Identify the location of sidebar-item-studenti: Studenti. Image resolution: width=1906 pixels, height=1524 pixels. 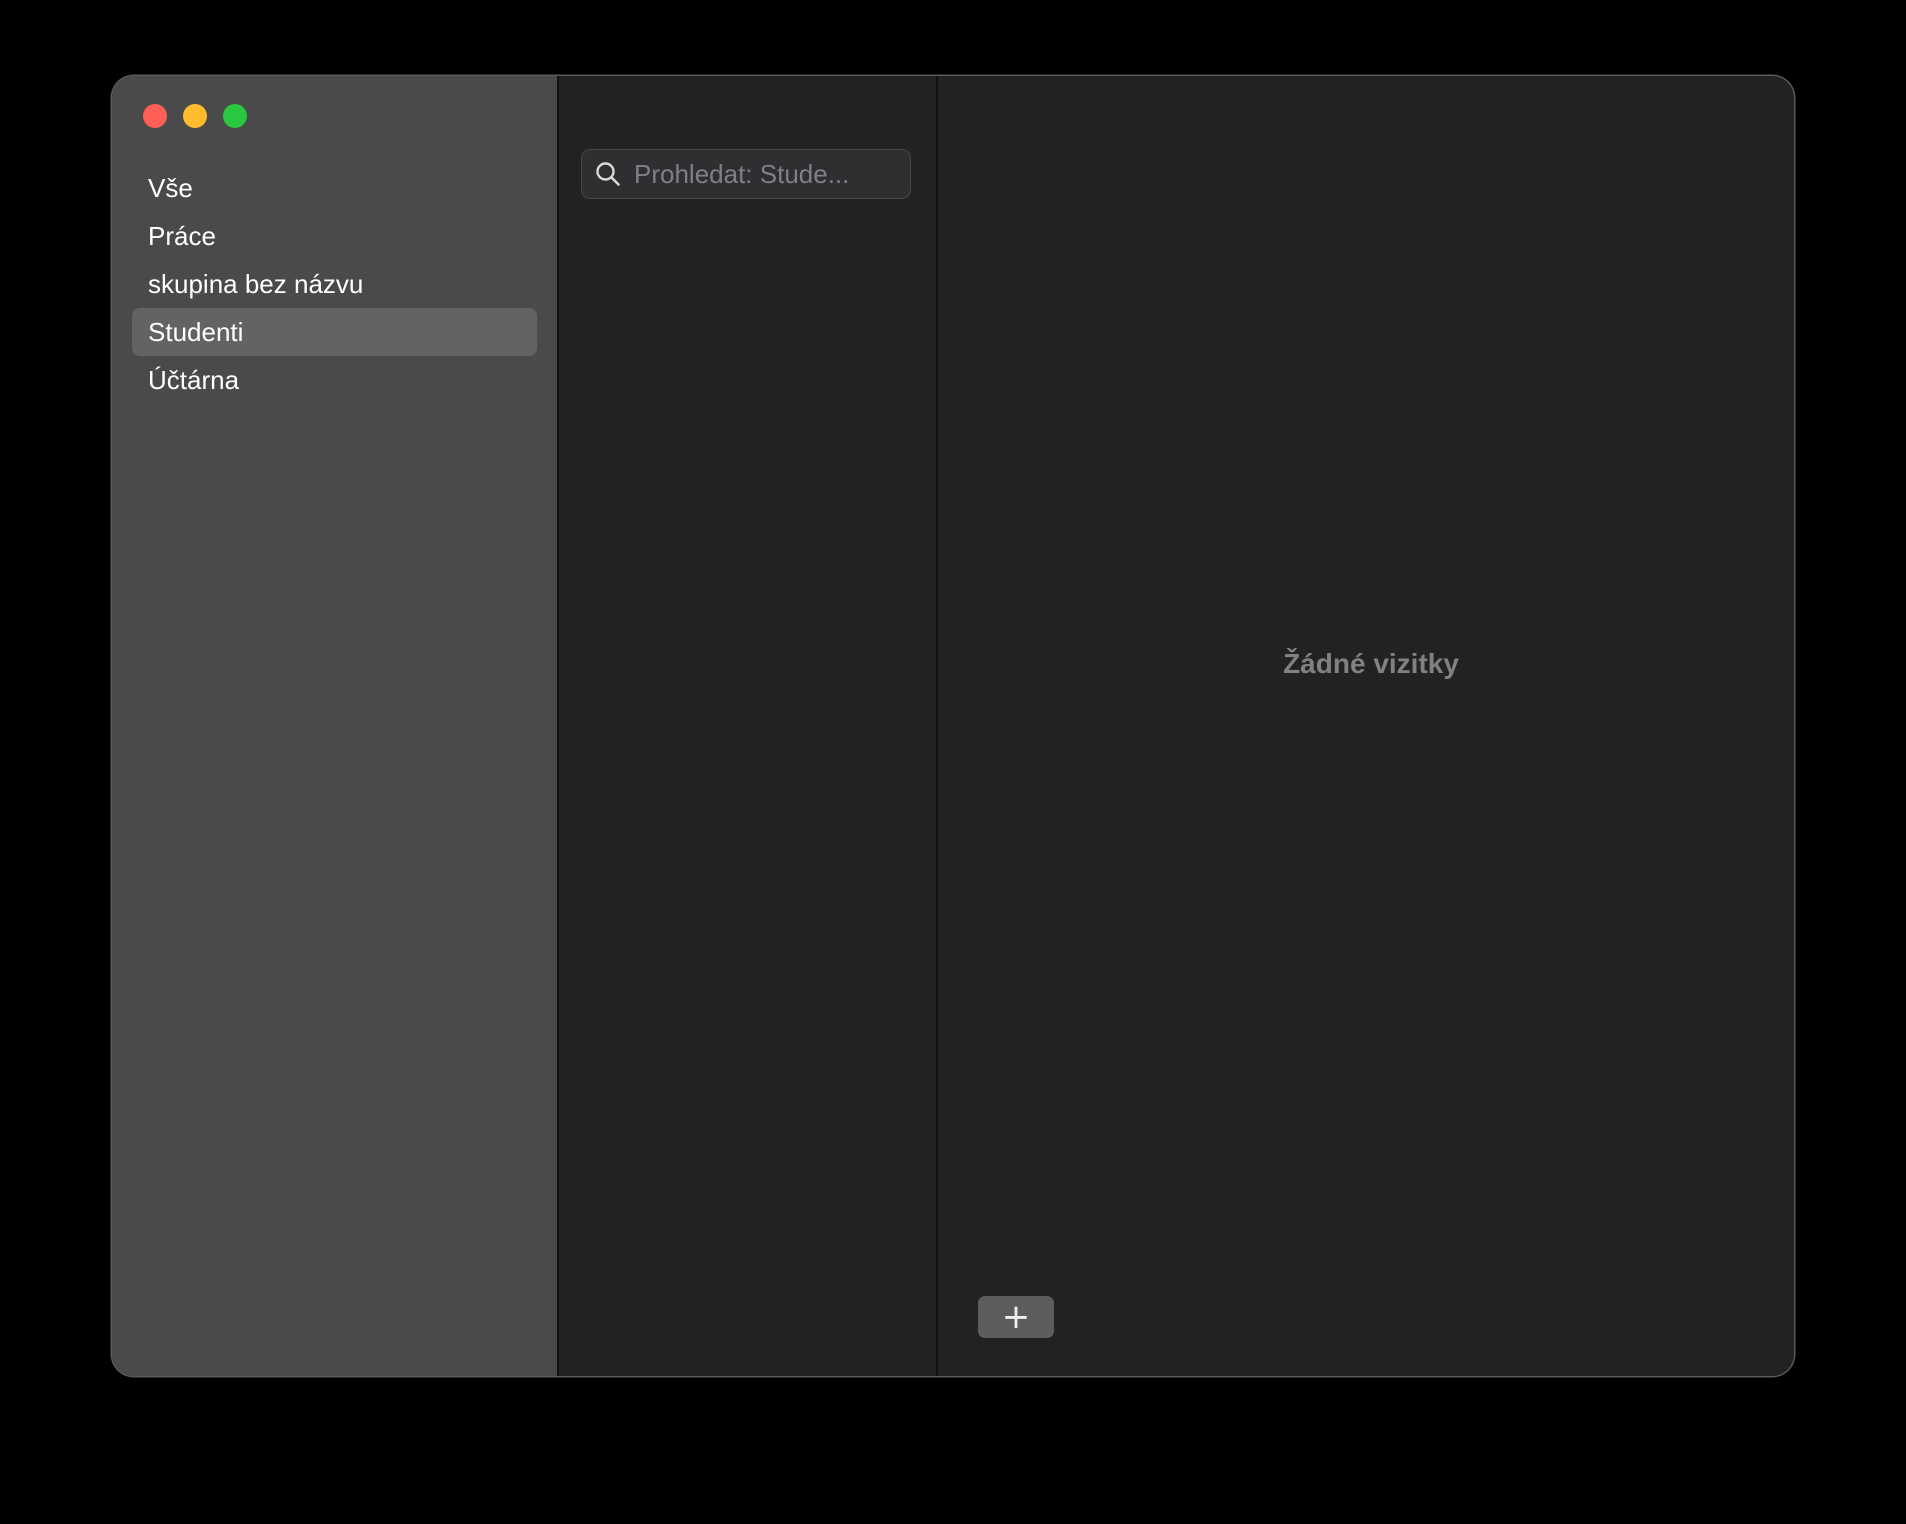
(334, 332).